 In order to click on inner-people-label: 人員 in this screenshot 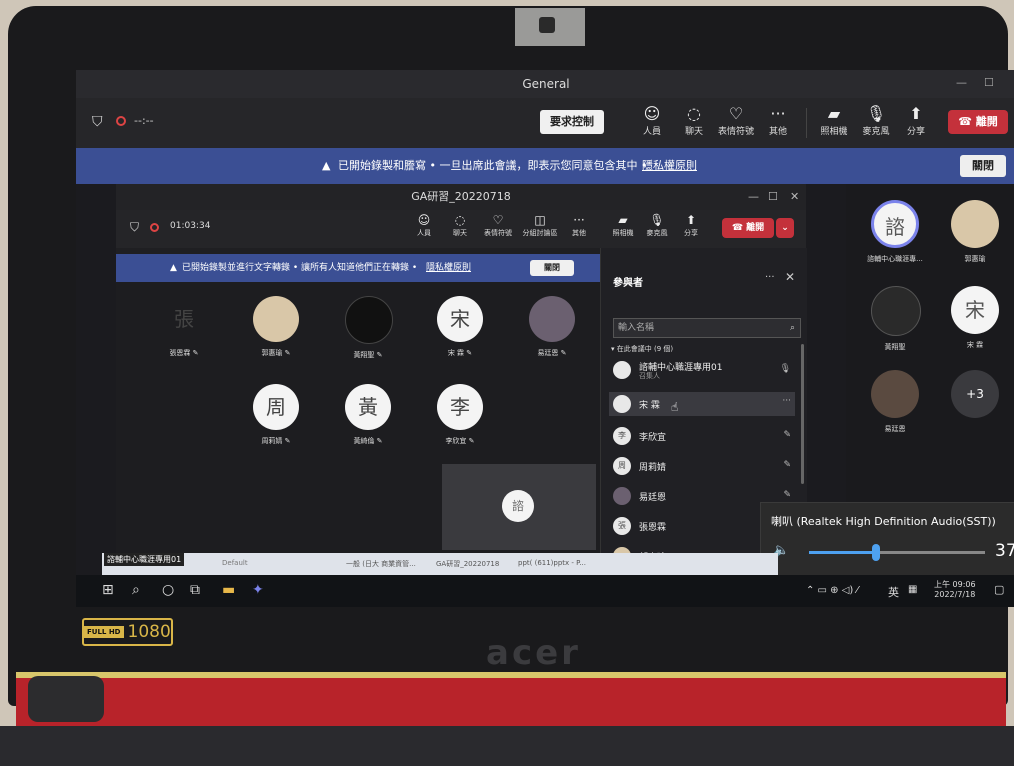, I will do `click(424, 233)`.